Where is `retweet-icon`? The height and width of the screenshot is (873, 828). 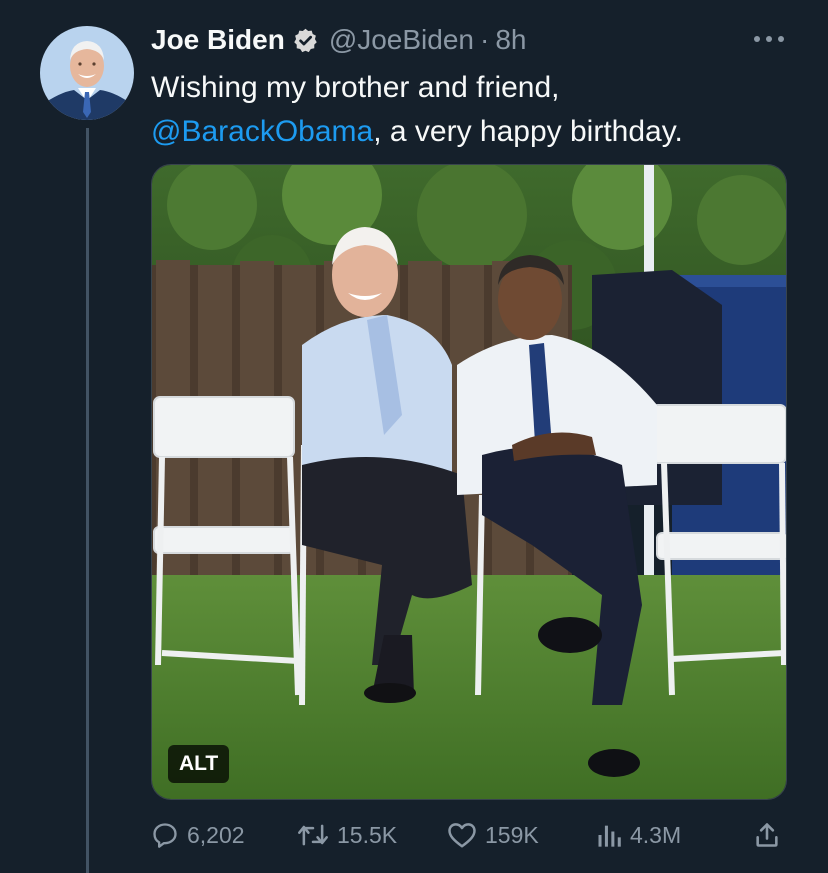
retweet-icon is located at coordinates (313, 835).